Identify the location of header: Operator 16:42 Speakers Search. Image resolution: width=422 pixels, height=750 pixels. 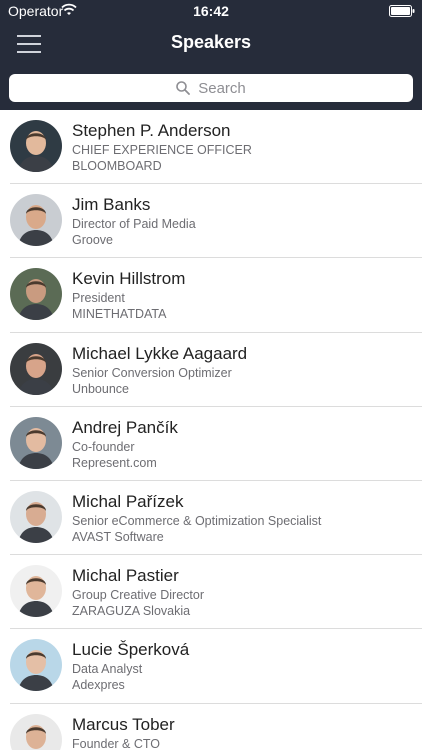
(211, 55).